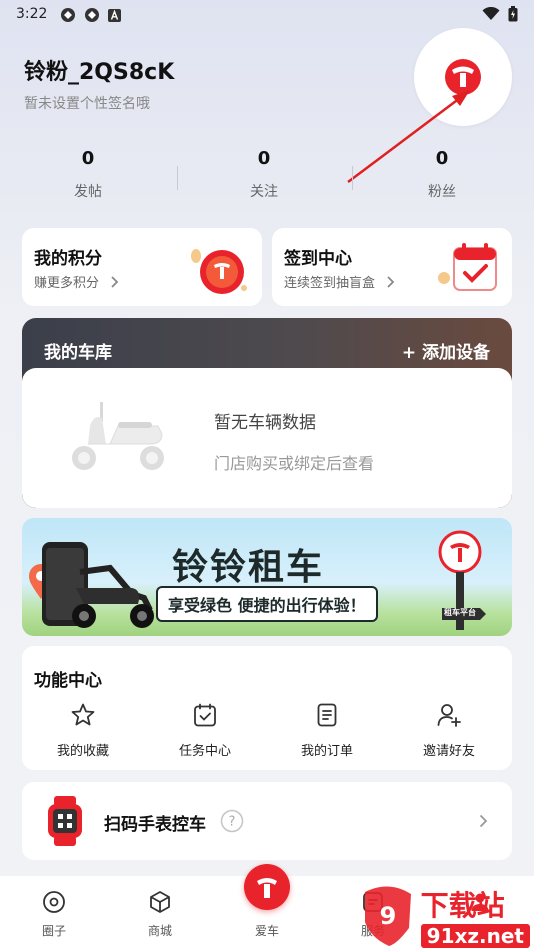 This screenshot has width=534, height=950. Describe the element at coordinates (205, 729) in the screenshot. I see `task-center-button: 任务中心` at that location.